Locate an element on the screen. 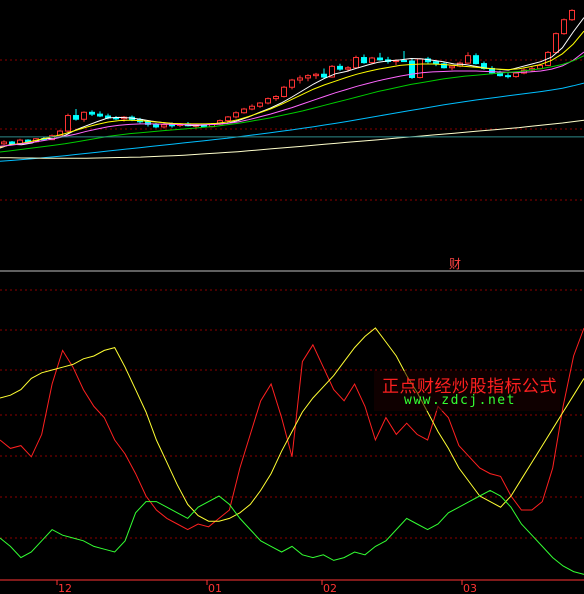 The image size is (584, 594). indicator-line is located at coordinates (292, 532).